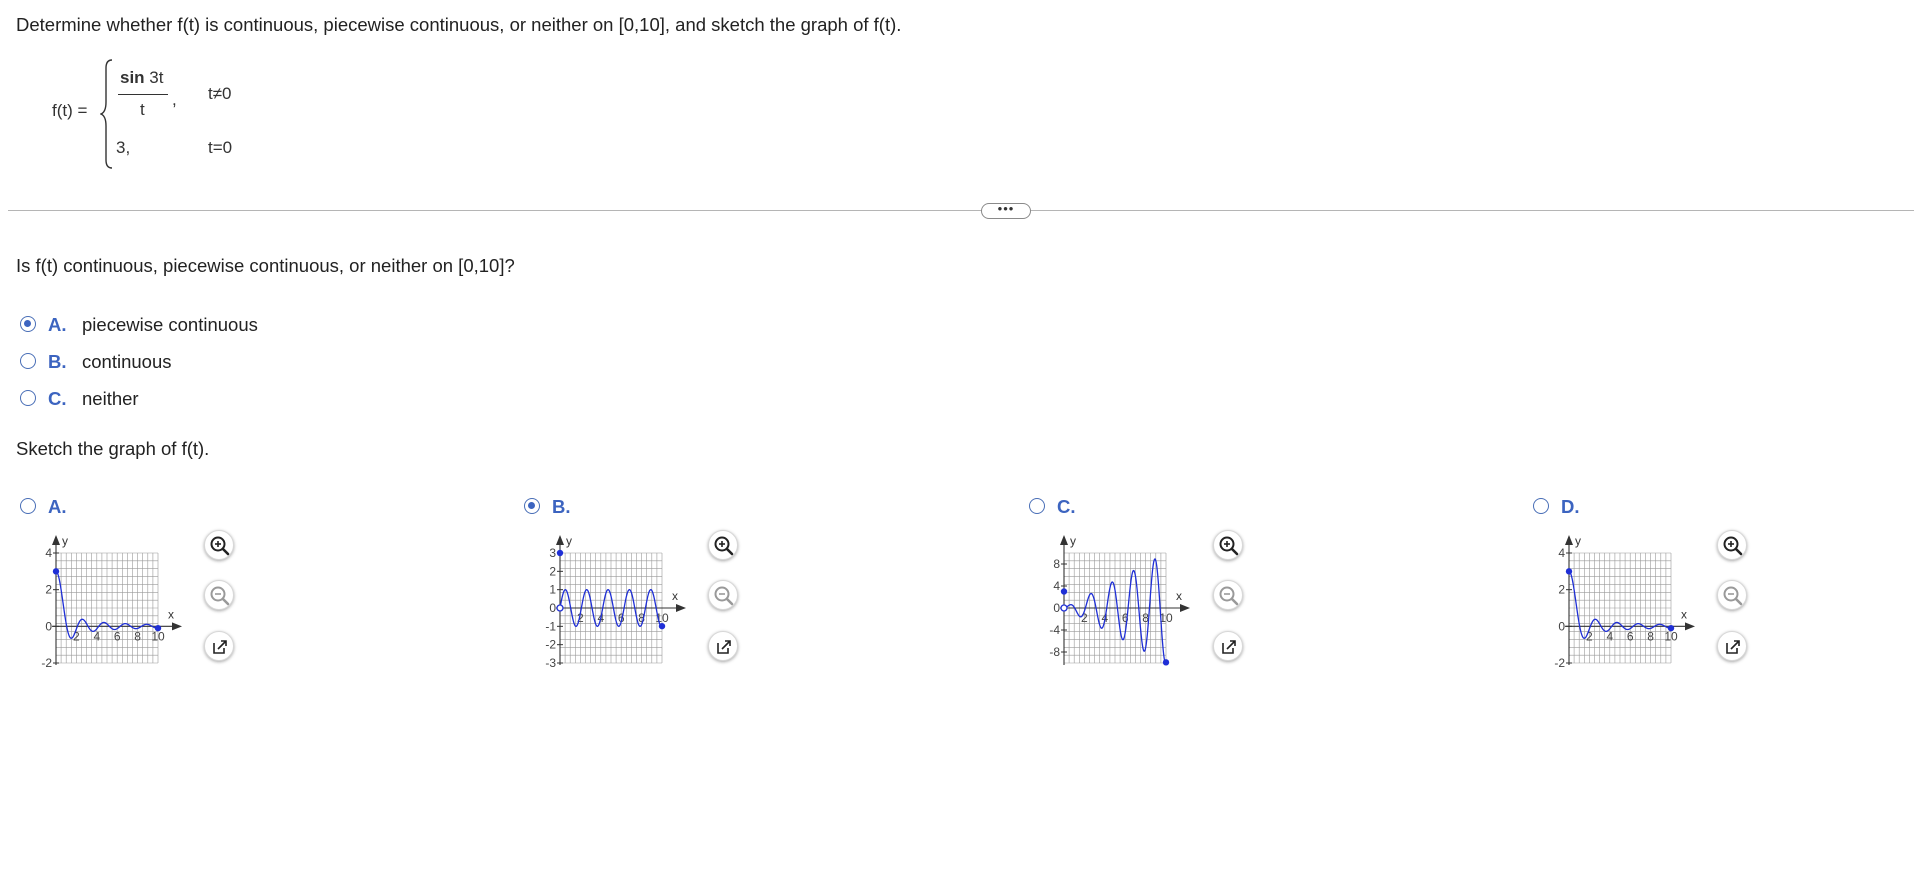 This screenshot has width=1914, height=883. Describe the element at coordinates (552, 590) in the screenshot. I see `y-tick-label: 1` at that location.